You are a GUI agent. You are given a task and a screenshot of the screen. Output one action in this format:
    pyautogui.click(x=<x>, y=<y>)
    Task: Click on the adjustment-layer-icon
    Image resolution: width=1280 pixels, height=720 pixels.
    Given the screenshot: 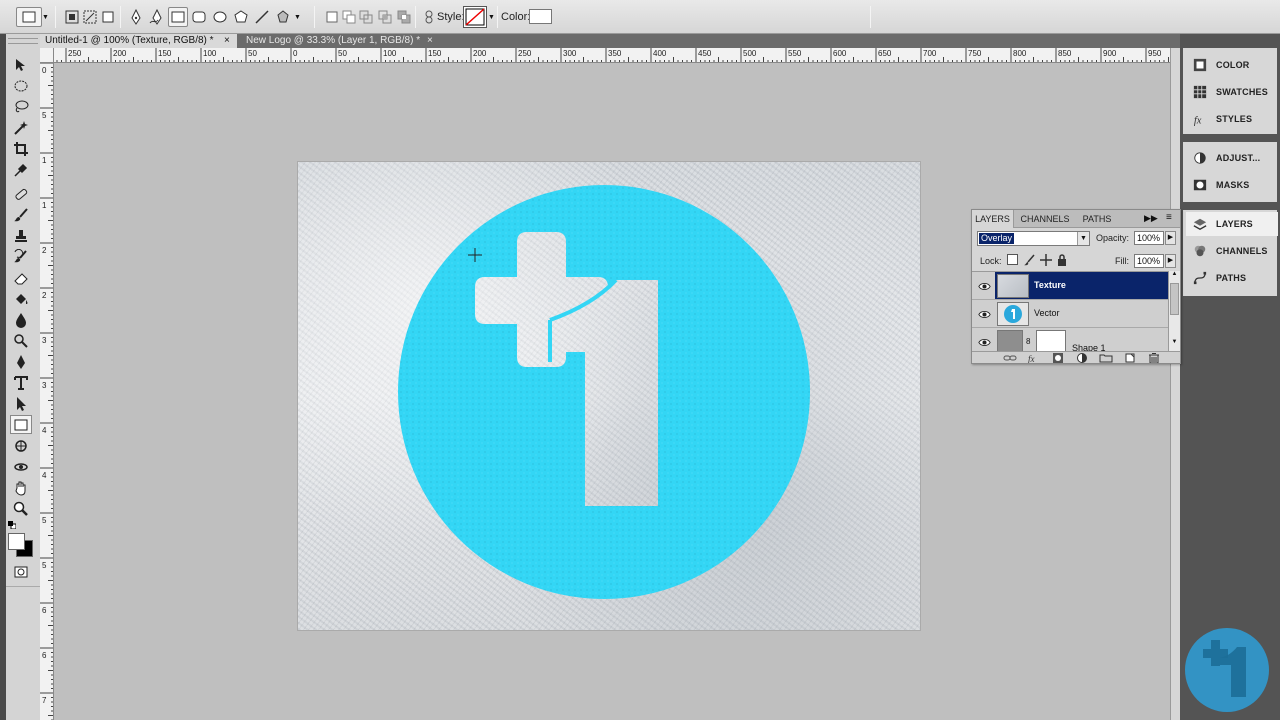 What is the action you would take?
    pyautogui.click(x=1082, y=358)
    